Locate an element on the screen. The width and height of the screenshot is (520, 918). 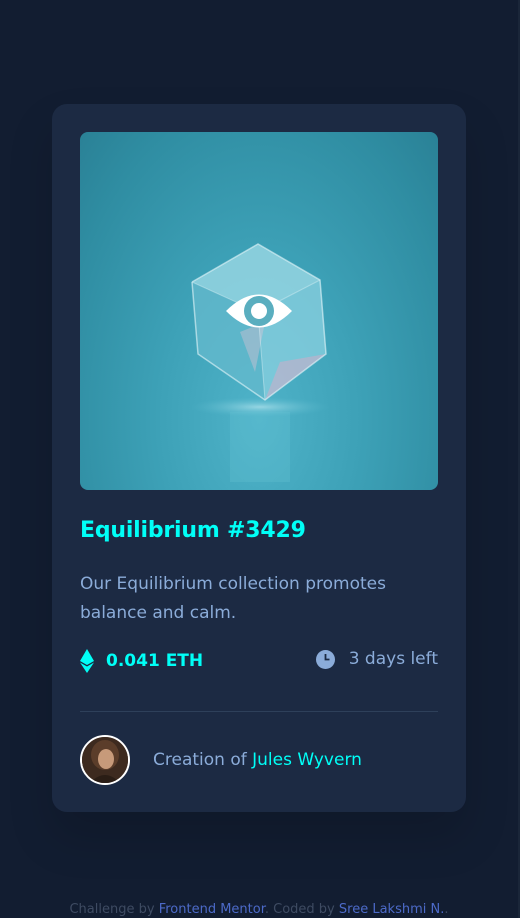
avatar-portrait is located at coordinates (105, 760).